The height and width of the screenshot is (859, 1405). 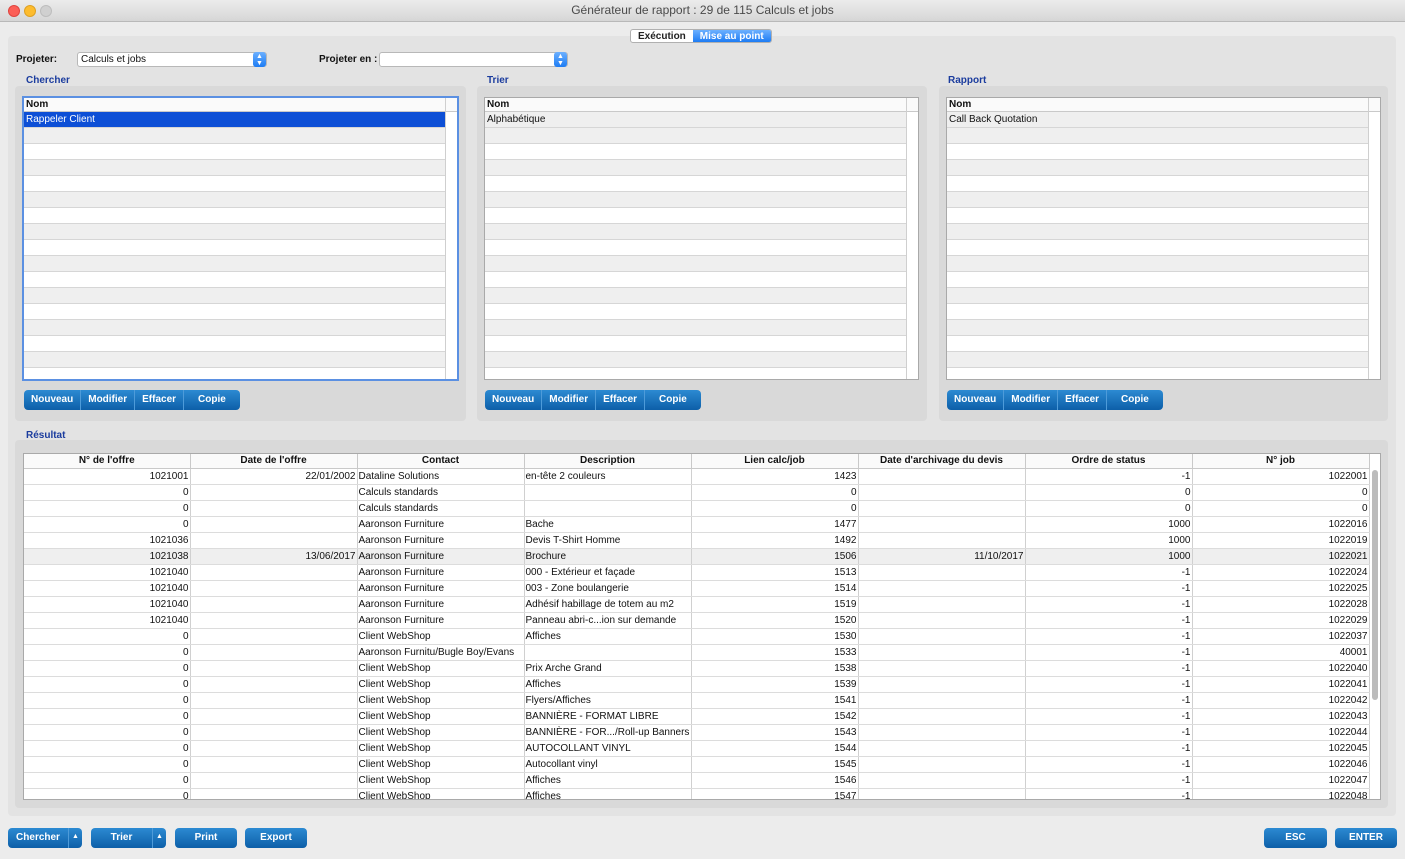 I want to click on export-button: Export, so click(x=276, y=838).